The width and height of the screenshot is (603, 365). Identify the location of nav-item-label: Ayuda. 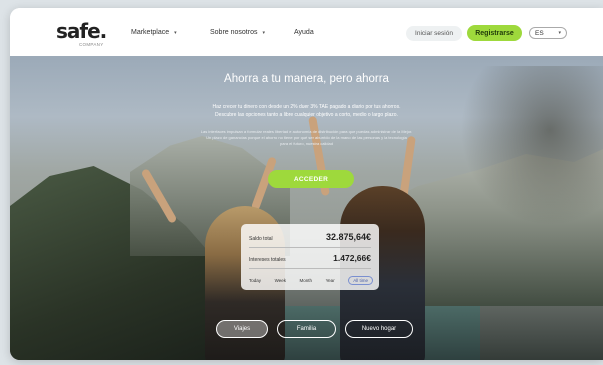
(304, 32).